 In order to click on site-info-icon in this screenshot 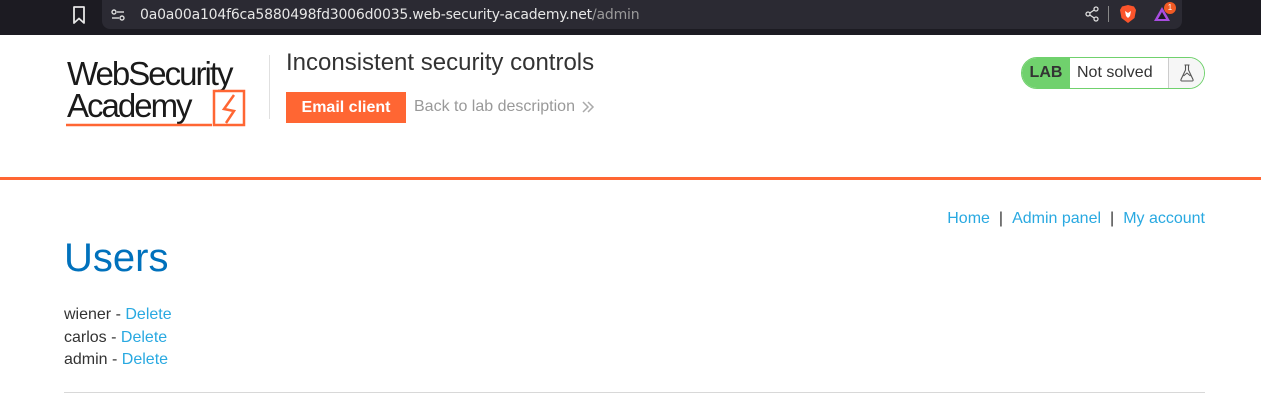, I will do `click(118, 15)`.